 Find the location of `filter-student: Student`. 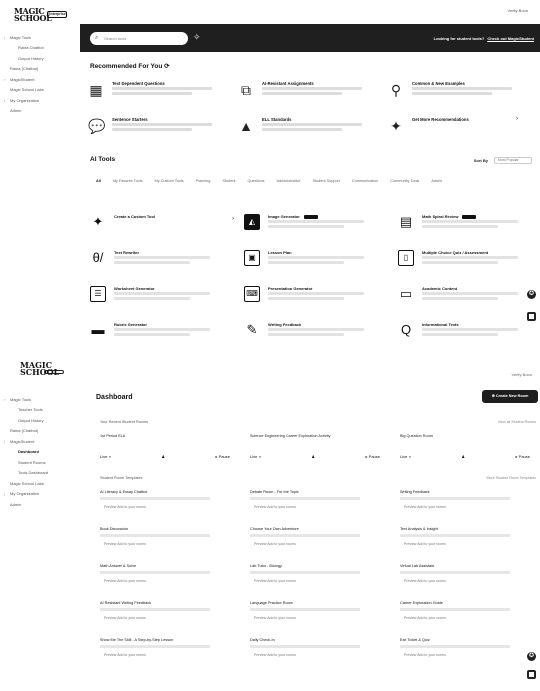

filter-student: Student is located at coordinates (228, 181).